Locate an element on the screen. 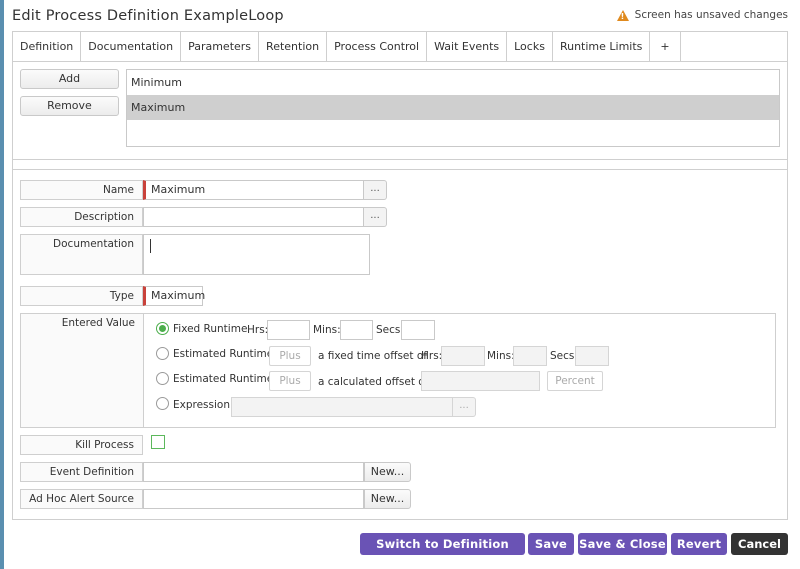 This screenshot has height=569, width=800. unsaved-warning: ! Screen has unsaved changes is located at coordinates (702, 15).